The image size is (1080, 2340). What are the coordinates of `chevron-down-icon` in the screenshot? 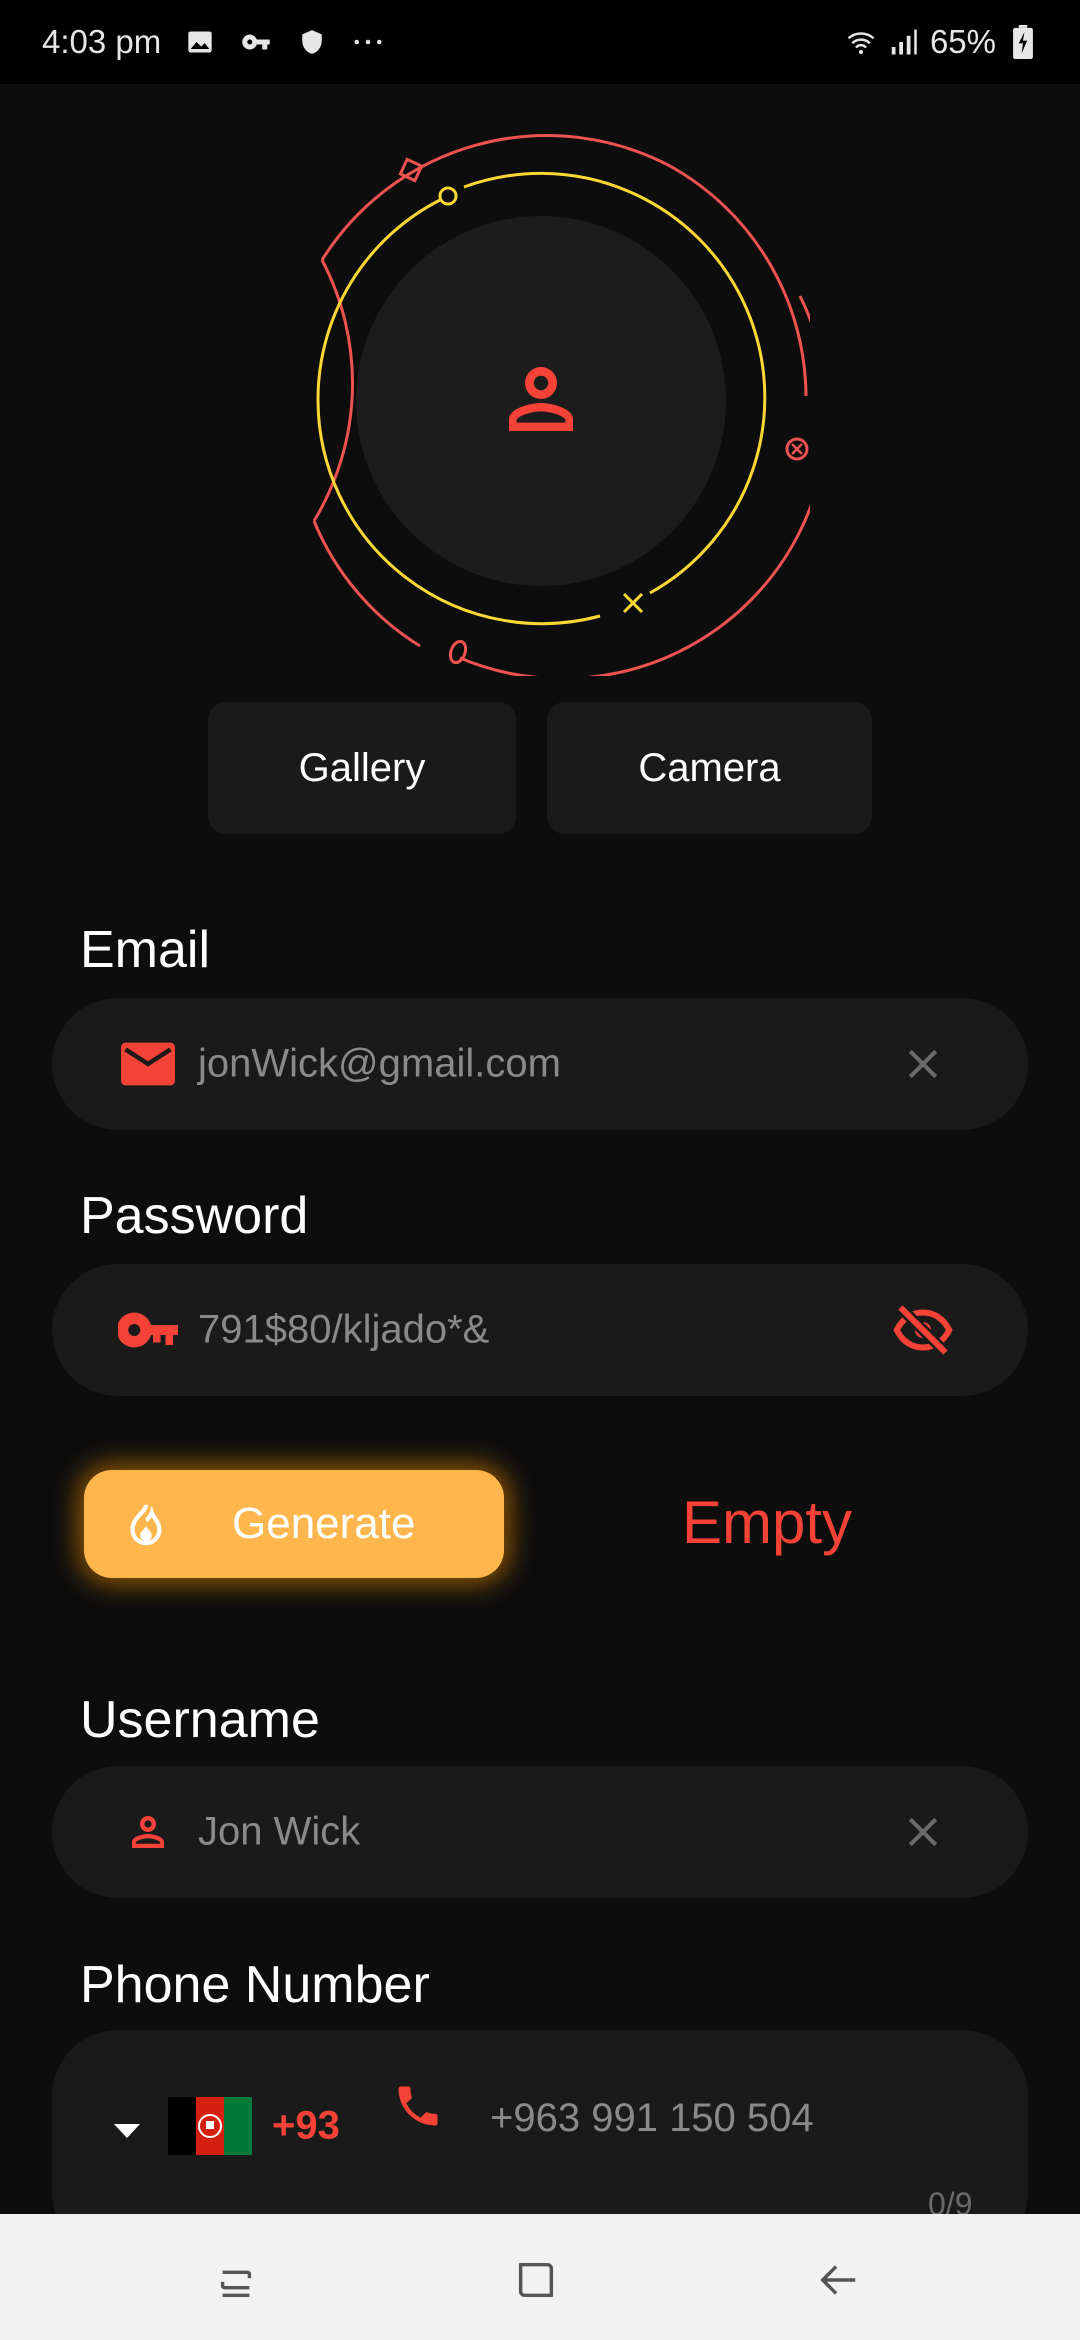 It's located at (127, 2131).